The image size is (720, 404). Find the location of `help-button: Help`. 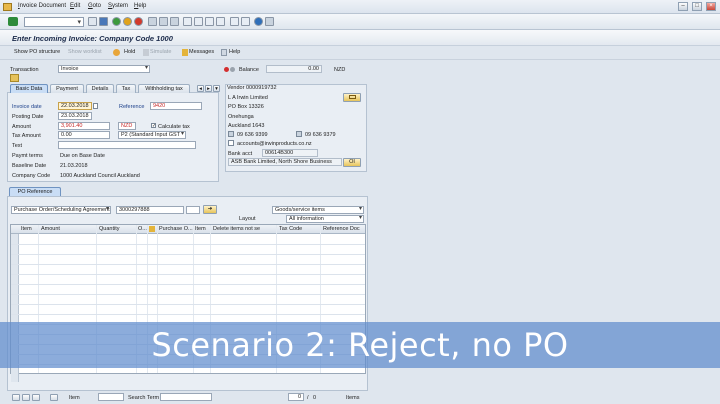

help-button: Help is located at coordinates (234, 52).